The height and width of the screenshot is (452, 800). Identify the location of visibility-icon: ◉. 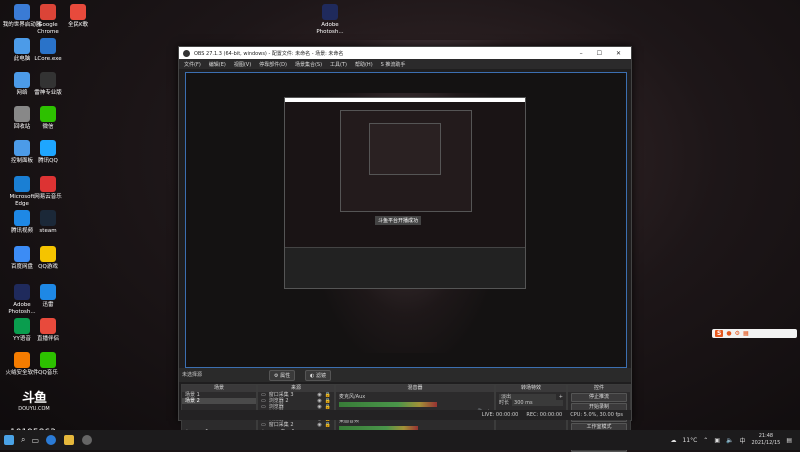
(319, 425).